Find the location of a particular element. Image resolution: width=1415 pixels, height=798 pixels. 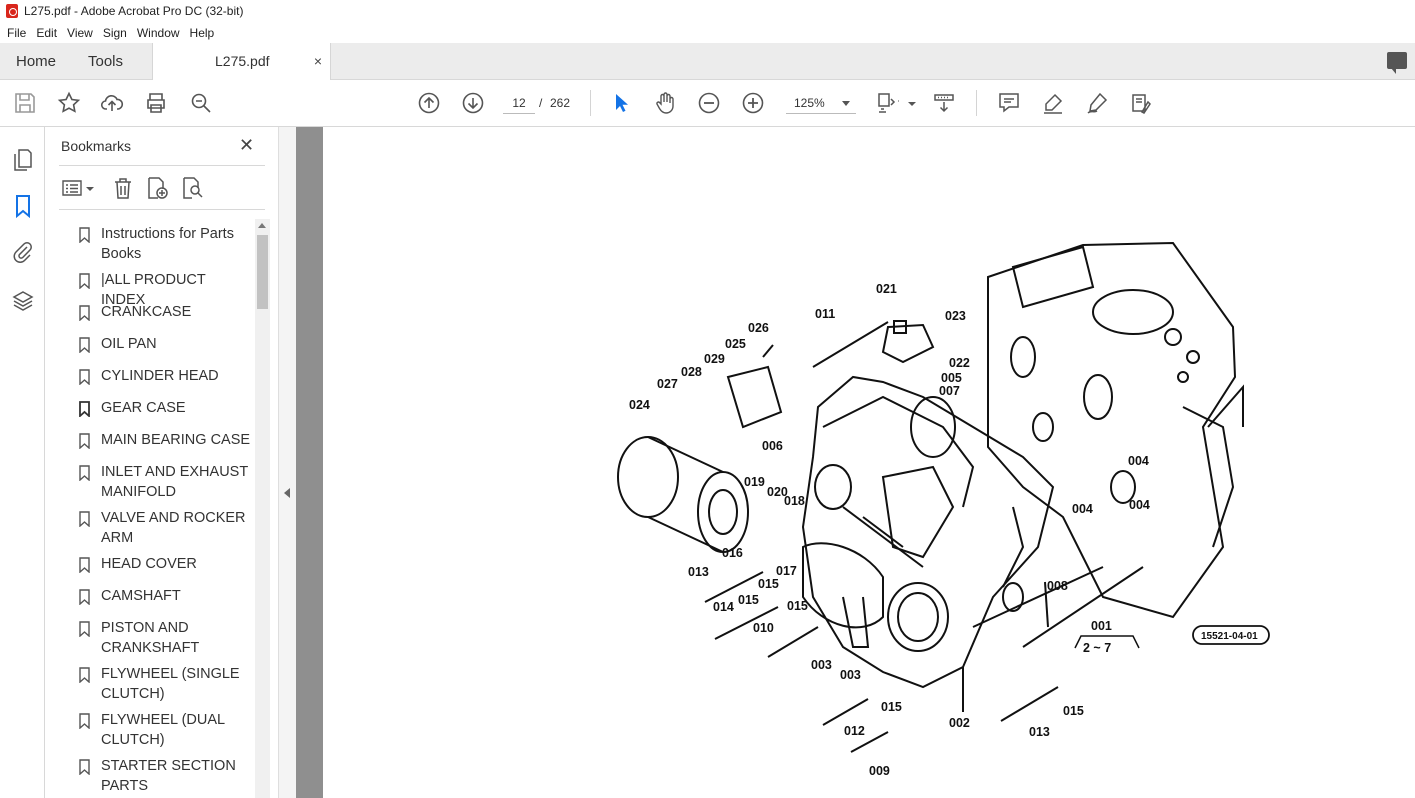

zoom-in-button is located at coordinates (753, 103).